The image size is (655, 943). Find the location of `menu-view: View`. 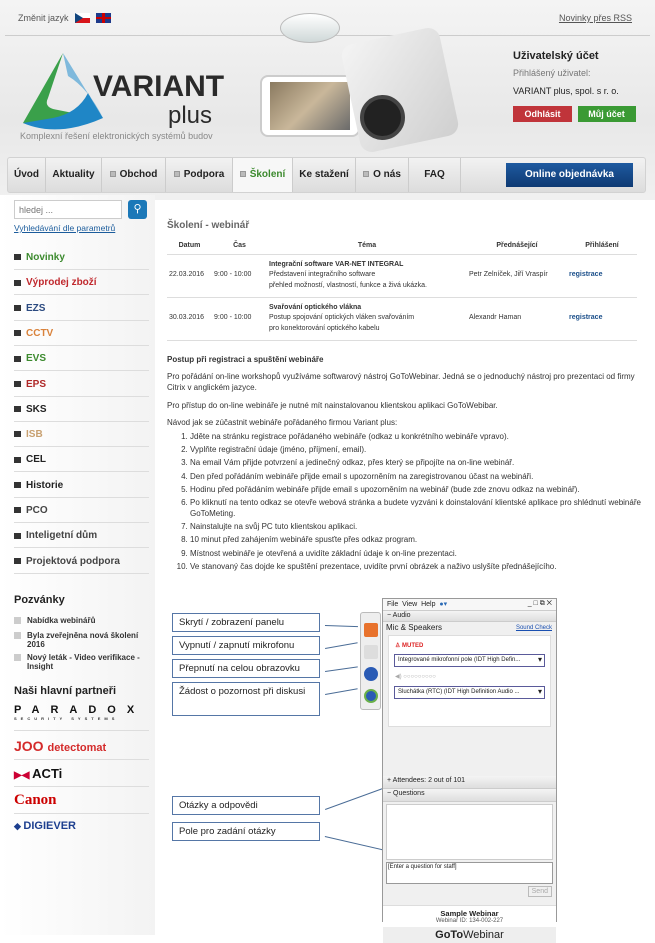

menu-view: View is located at coordinates (409, 604).